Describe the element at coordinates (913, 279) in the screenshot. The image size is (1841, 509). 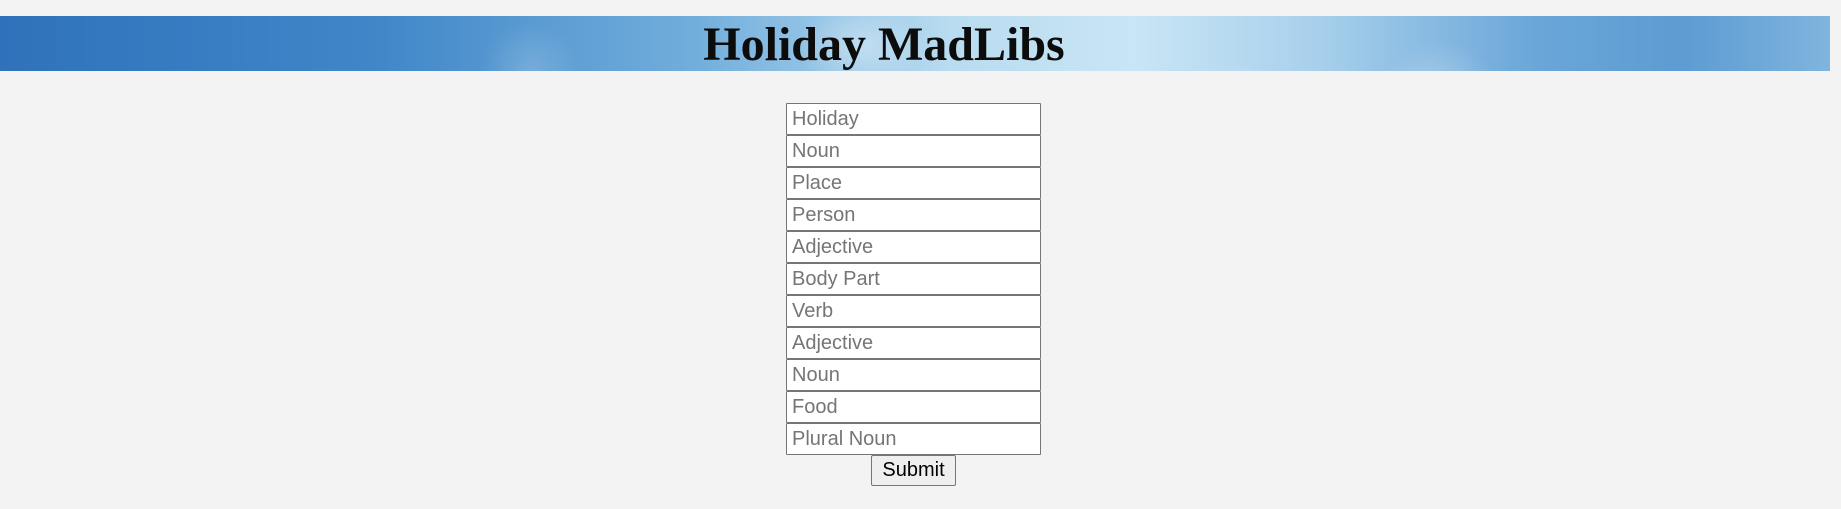
I see `body-part-input` at that location.